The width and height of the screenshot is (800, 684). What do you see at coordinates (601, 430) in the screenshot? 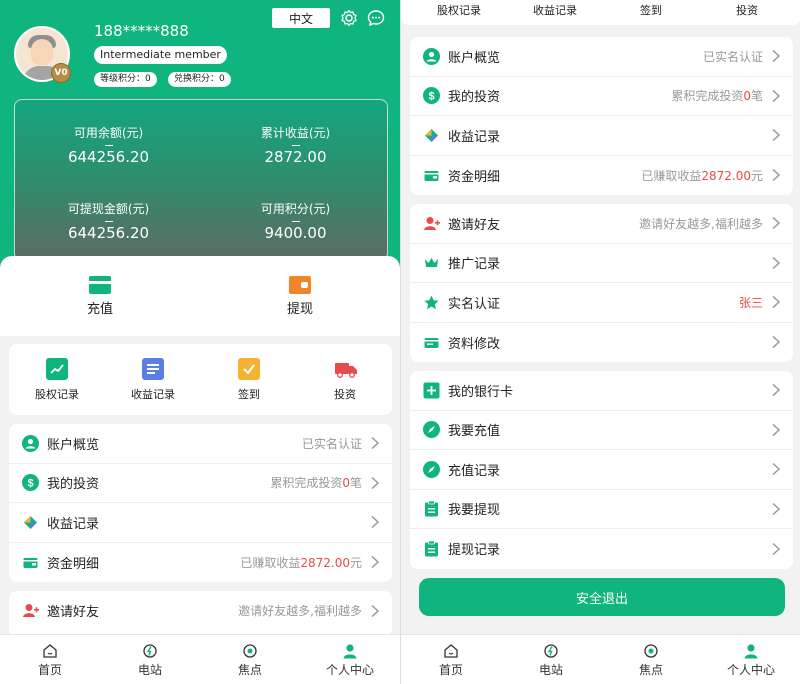
I see `menu-recharge: 我要充值` at bounding box center [601, 430].